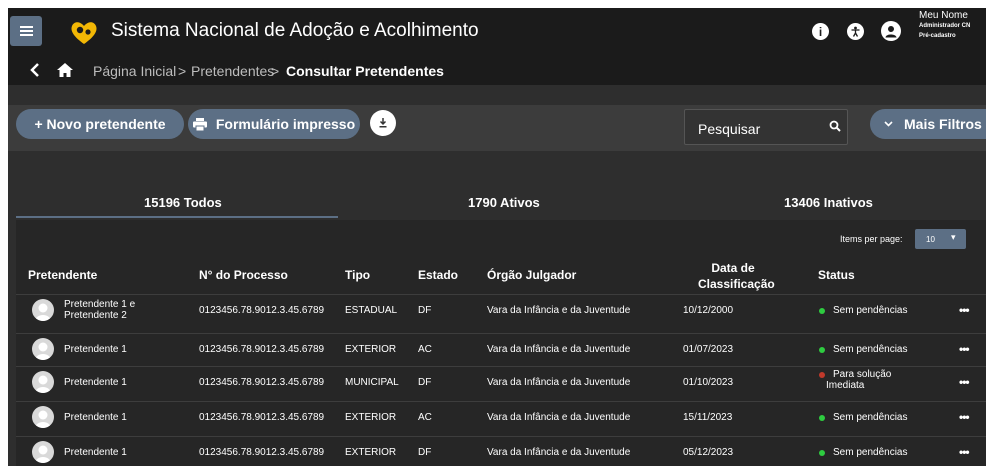 This screenshot has height=466, width=986. Describe the element at coordinates (708, 349) in the screenshot. I see `data-cell: 01/07/2023` at that location.